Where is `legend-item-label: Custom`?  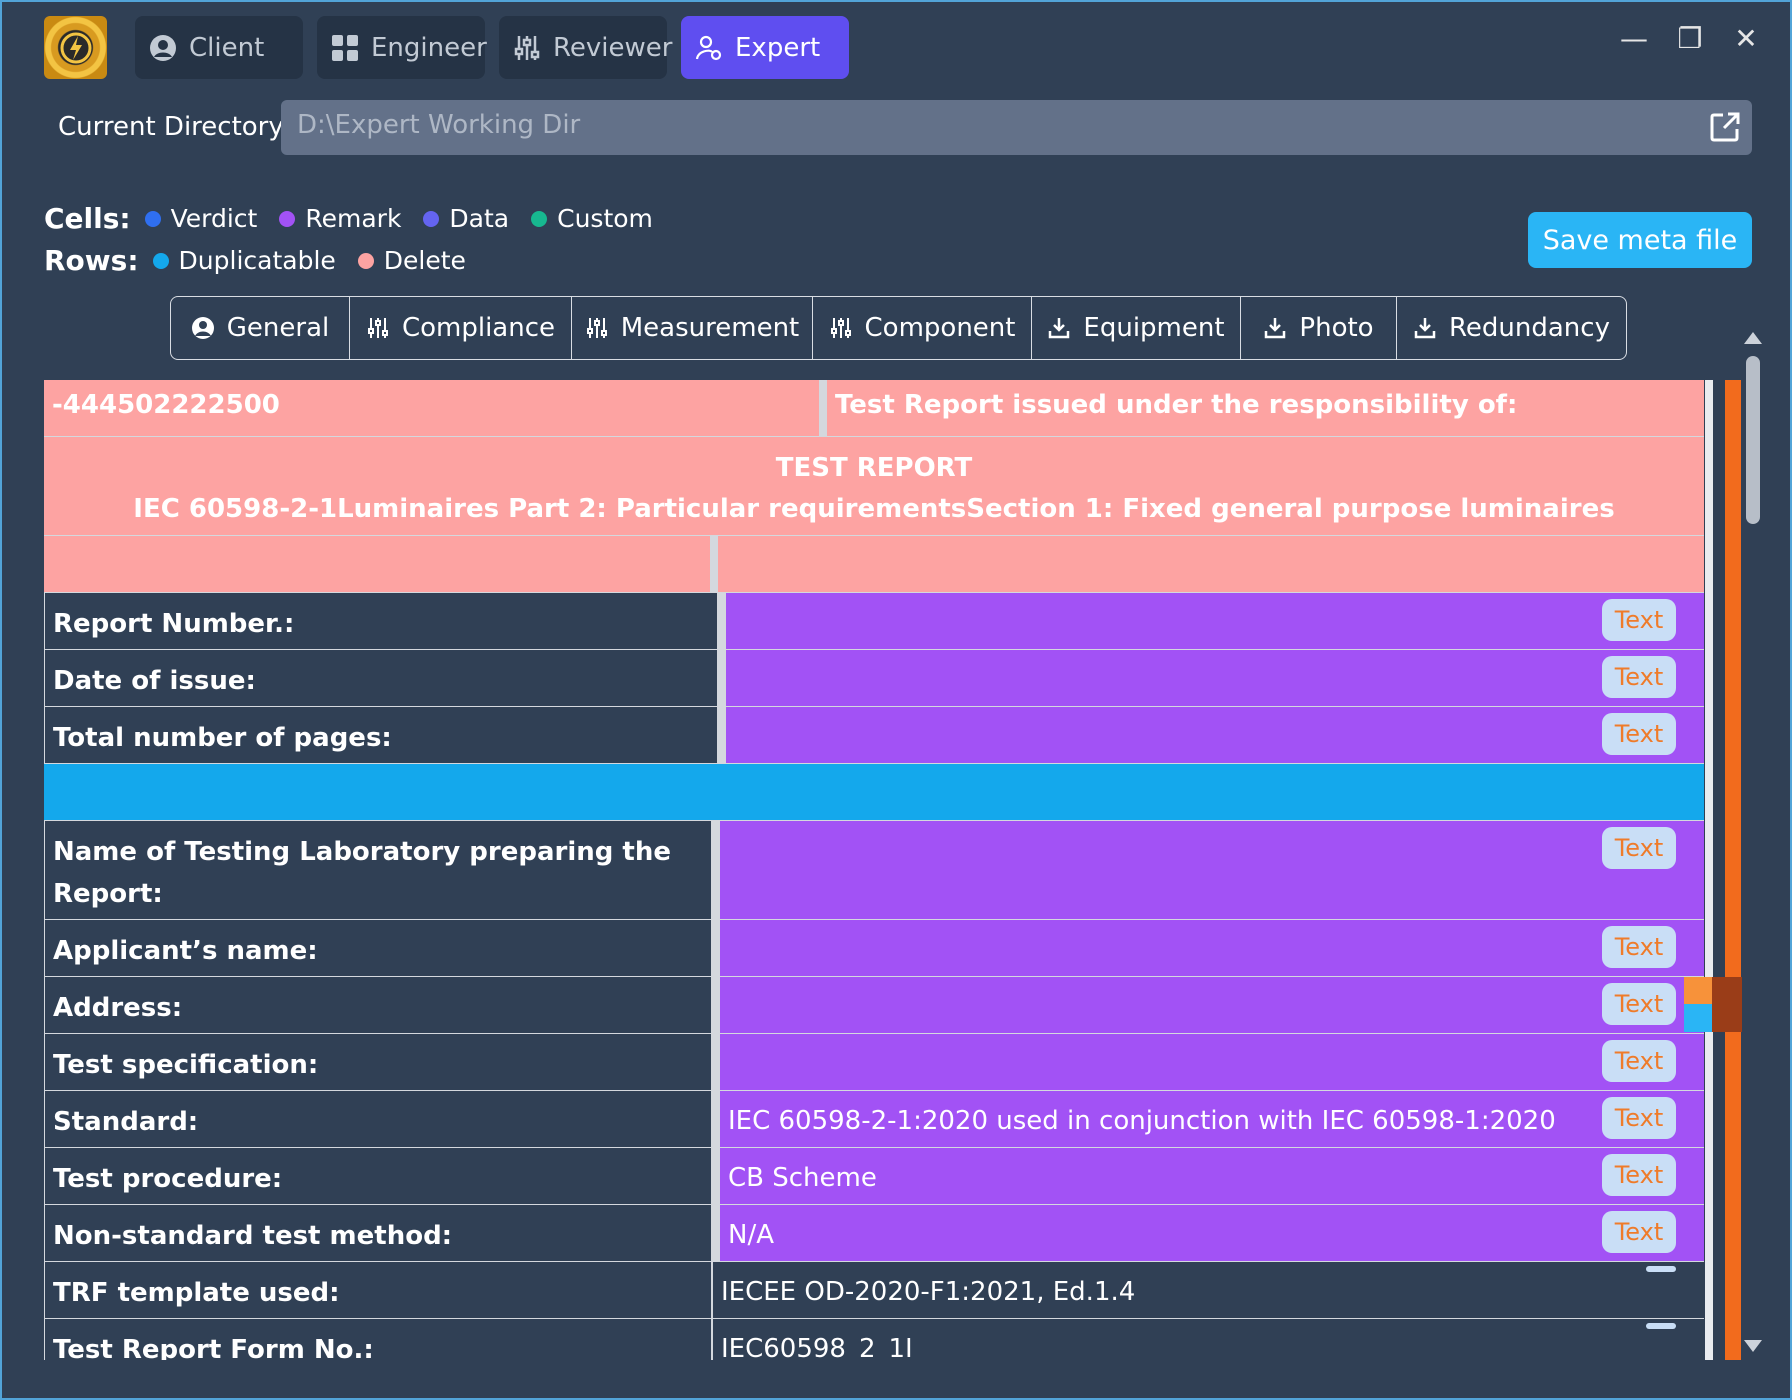 legend-item-label: Custom is located at coordinates (605, 218).